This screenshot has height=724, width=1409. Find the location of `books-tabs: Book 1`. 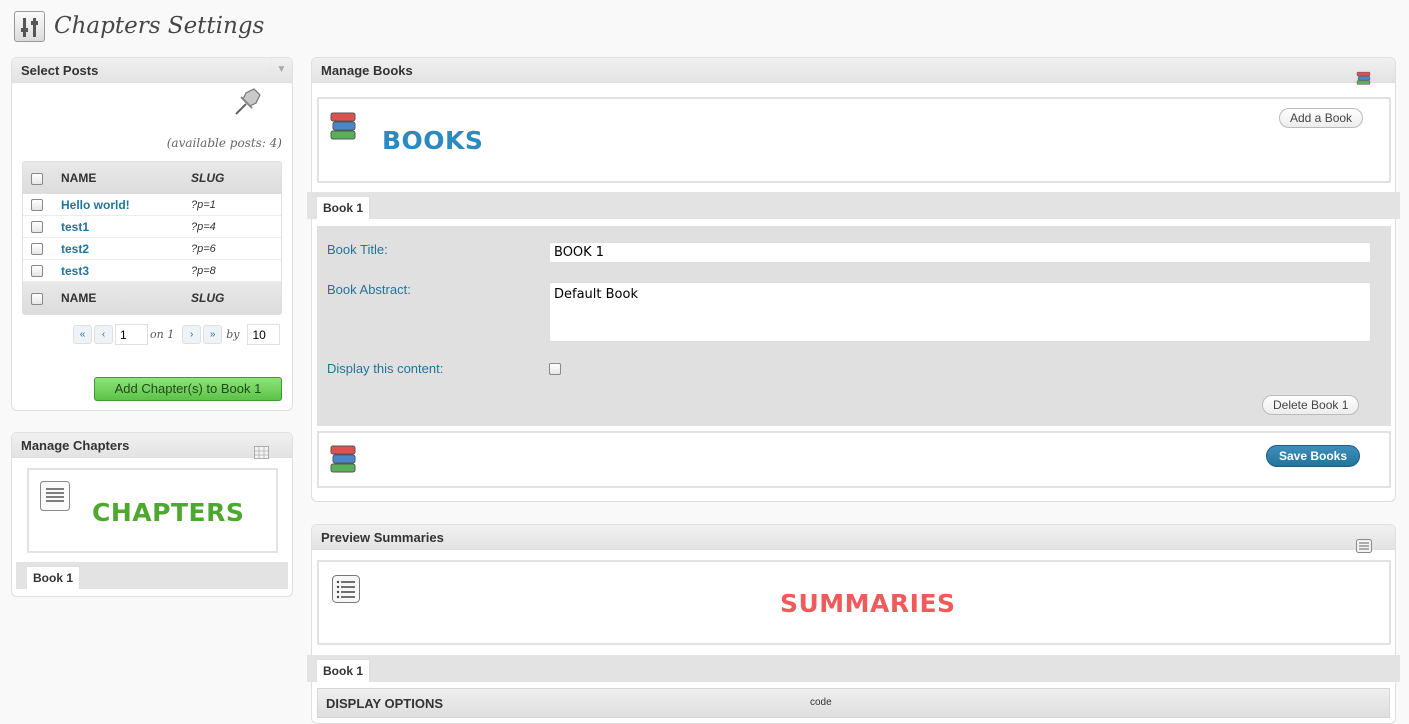

books-tabs: Book 1 is located at coordinates (853, 205).